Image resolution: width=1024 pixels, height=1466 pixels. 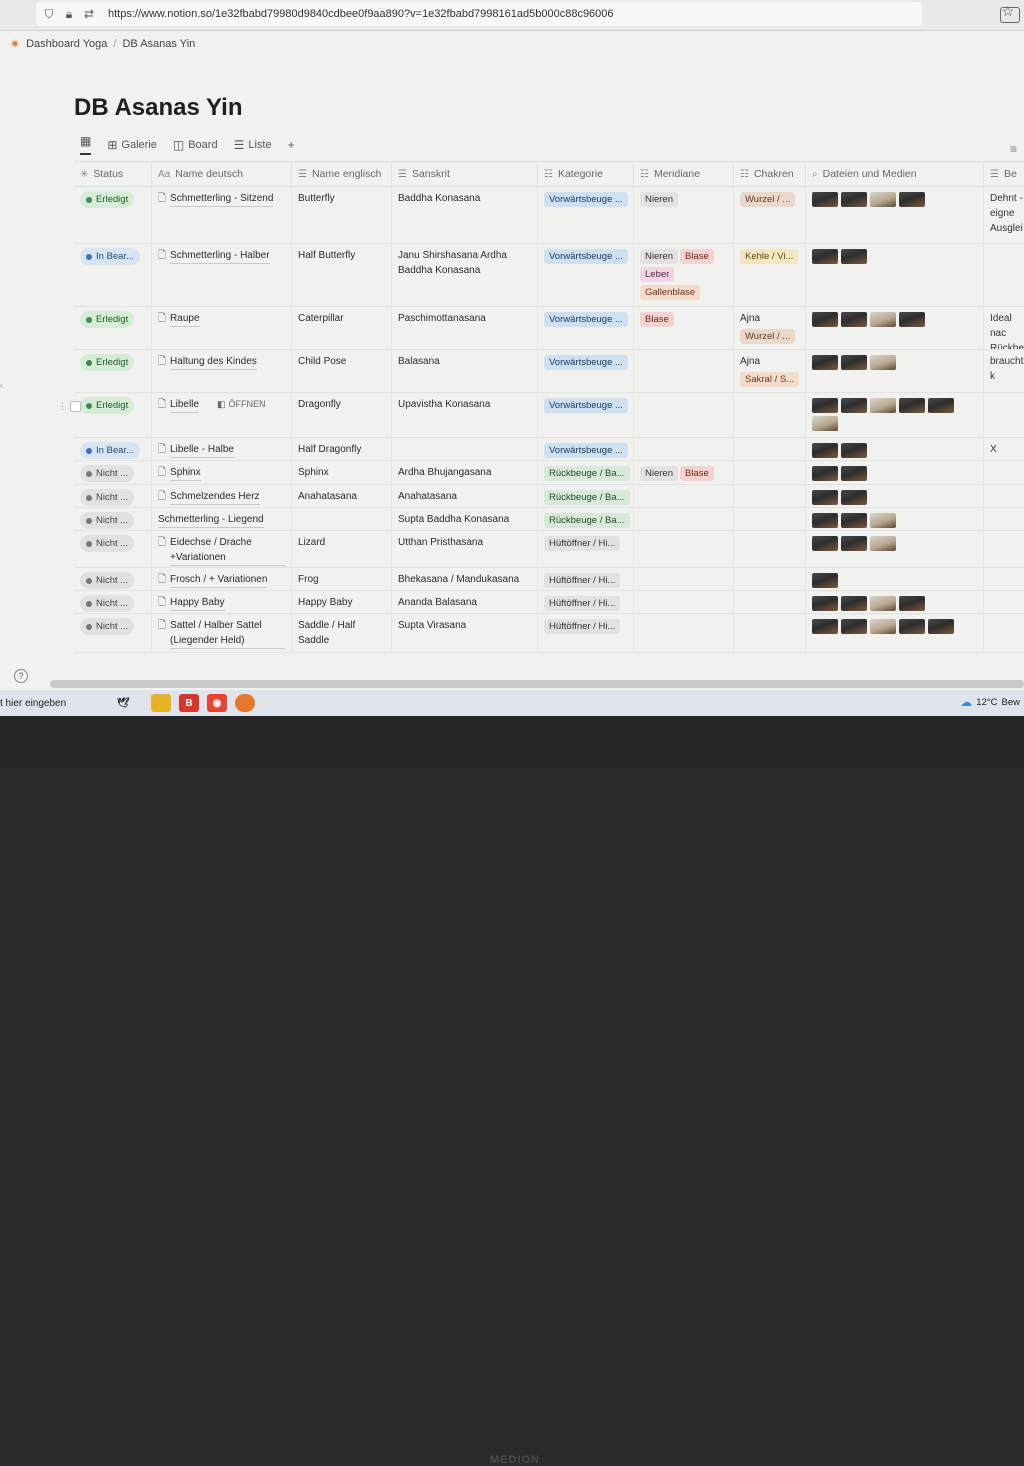 I want to click on open-page-button: ◧ ÖFFNEN, so click(x=241, y=404).